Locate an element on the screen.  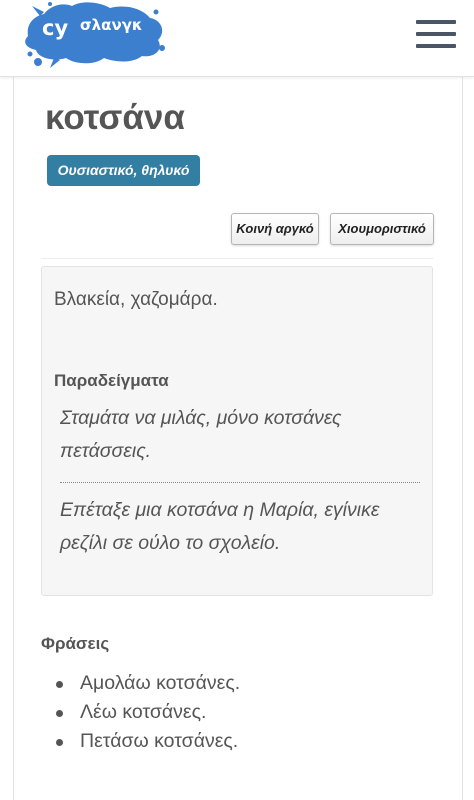
phrase-text: Πετάσω κοτσάνες. is located at coordinates (159, 741).